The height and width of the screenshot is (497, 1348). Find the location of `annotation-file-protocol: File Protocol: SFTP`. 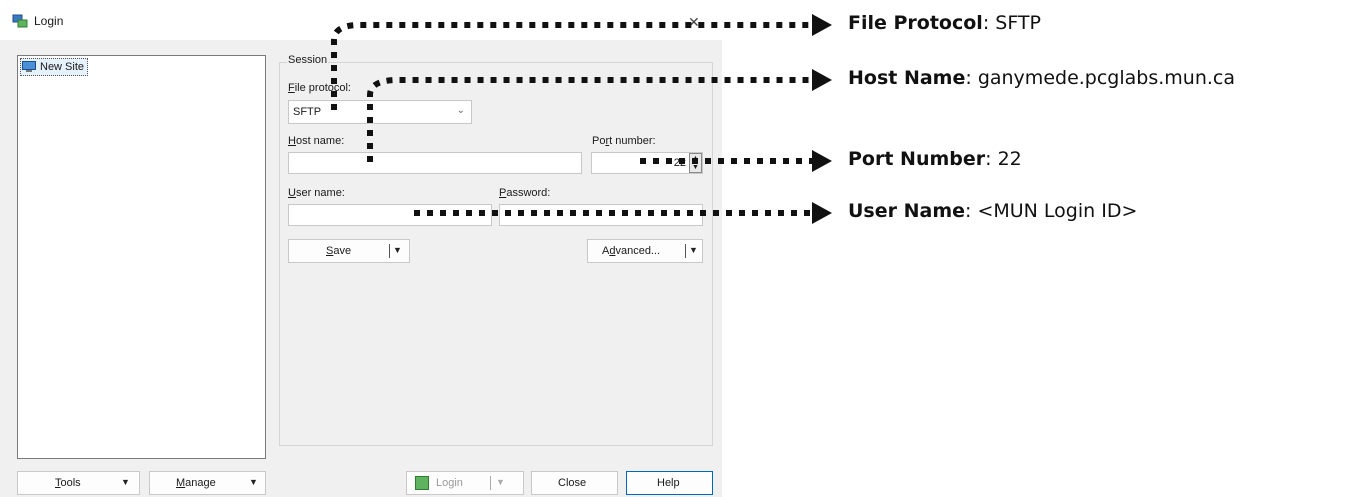

annotation-file-protocol: File Protocol: SFTP is located at coordinates (944, 23).